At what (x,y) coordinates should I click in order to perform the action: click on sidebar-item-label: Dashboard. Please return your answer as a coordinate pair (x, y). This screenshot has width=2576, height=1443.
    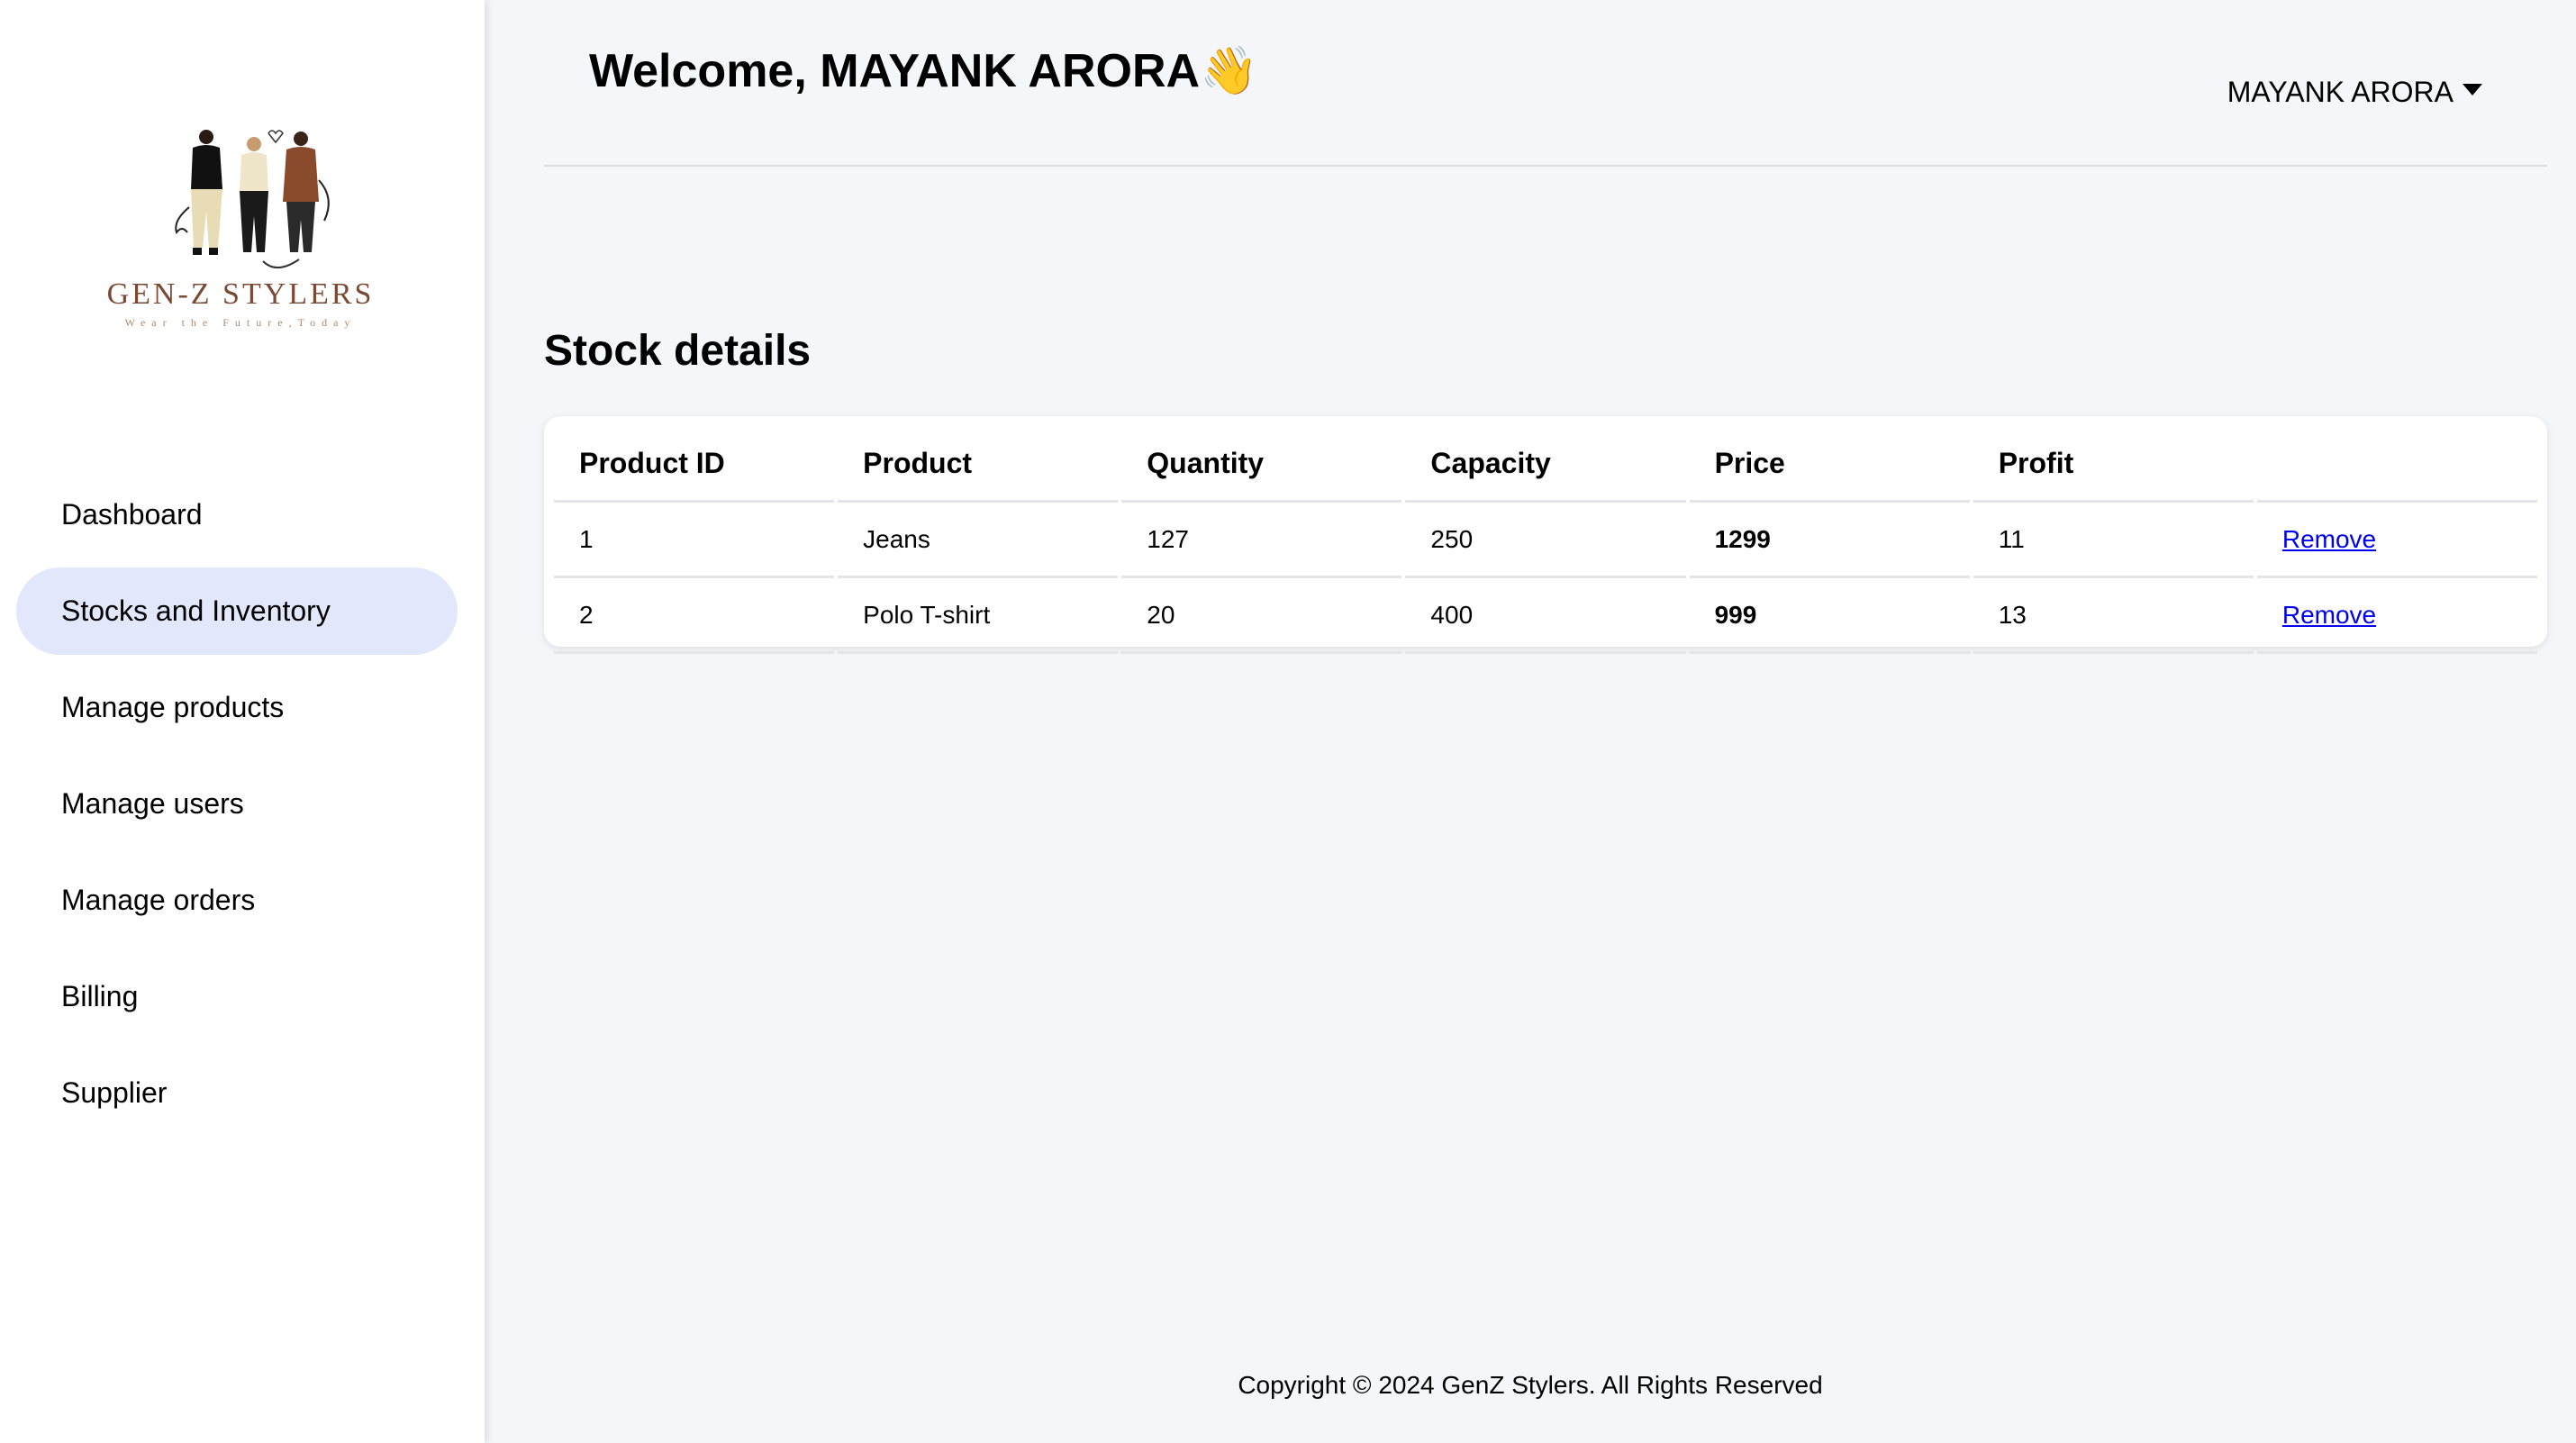
    Looking at the image, I should click on (132, 514).